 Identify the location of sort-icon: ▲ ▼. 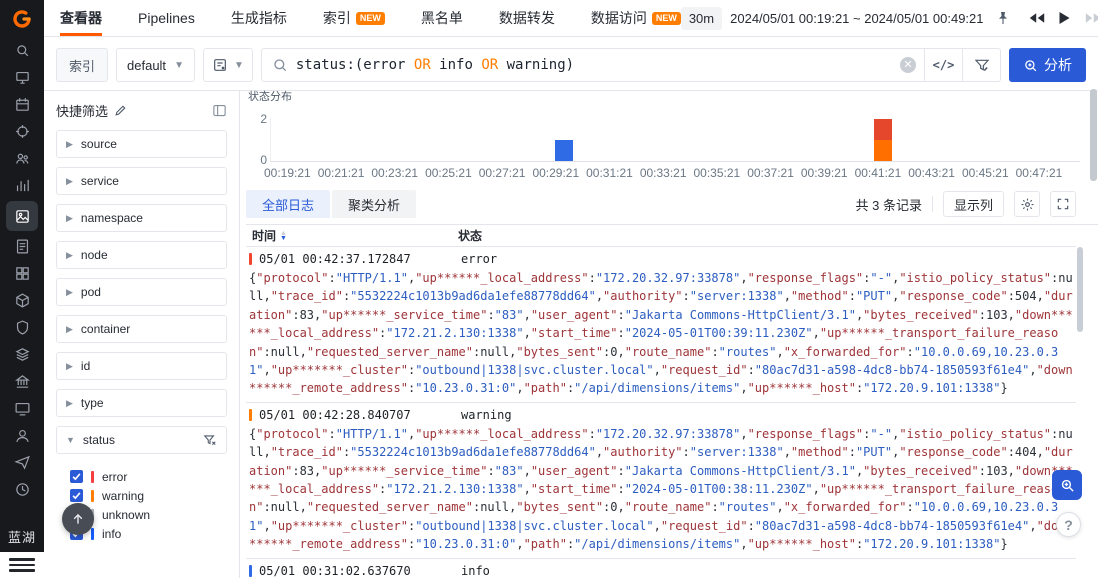
(283, 236).